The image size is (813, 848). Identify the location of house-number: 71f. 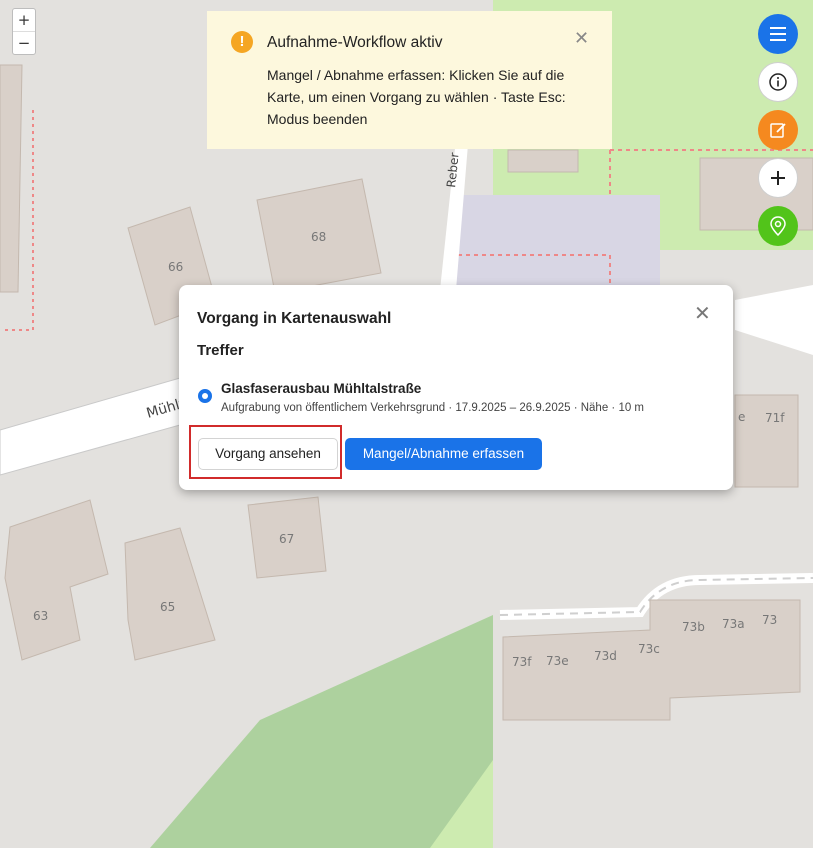
(775, 418).